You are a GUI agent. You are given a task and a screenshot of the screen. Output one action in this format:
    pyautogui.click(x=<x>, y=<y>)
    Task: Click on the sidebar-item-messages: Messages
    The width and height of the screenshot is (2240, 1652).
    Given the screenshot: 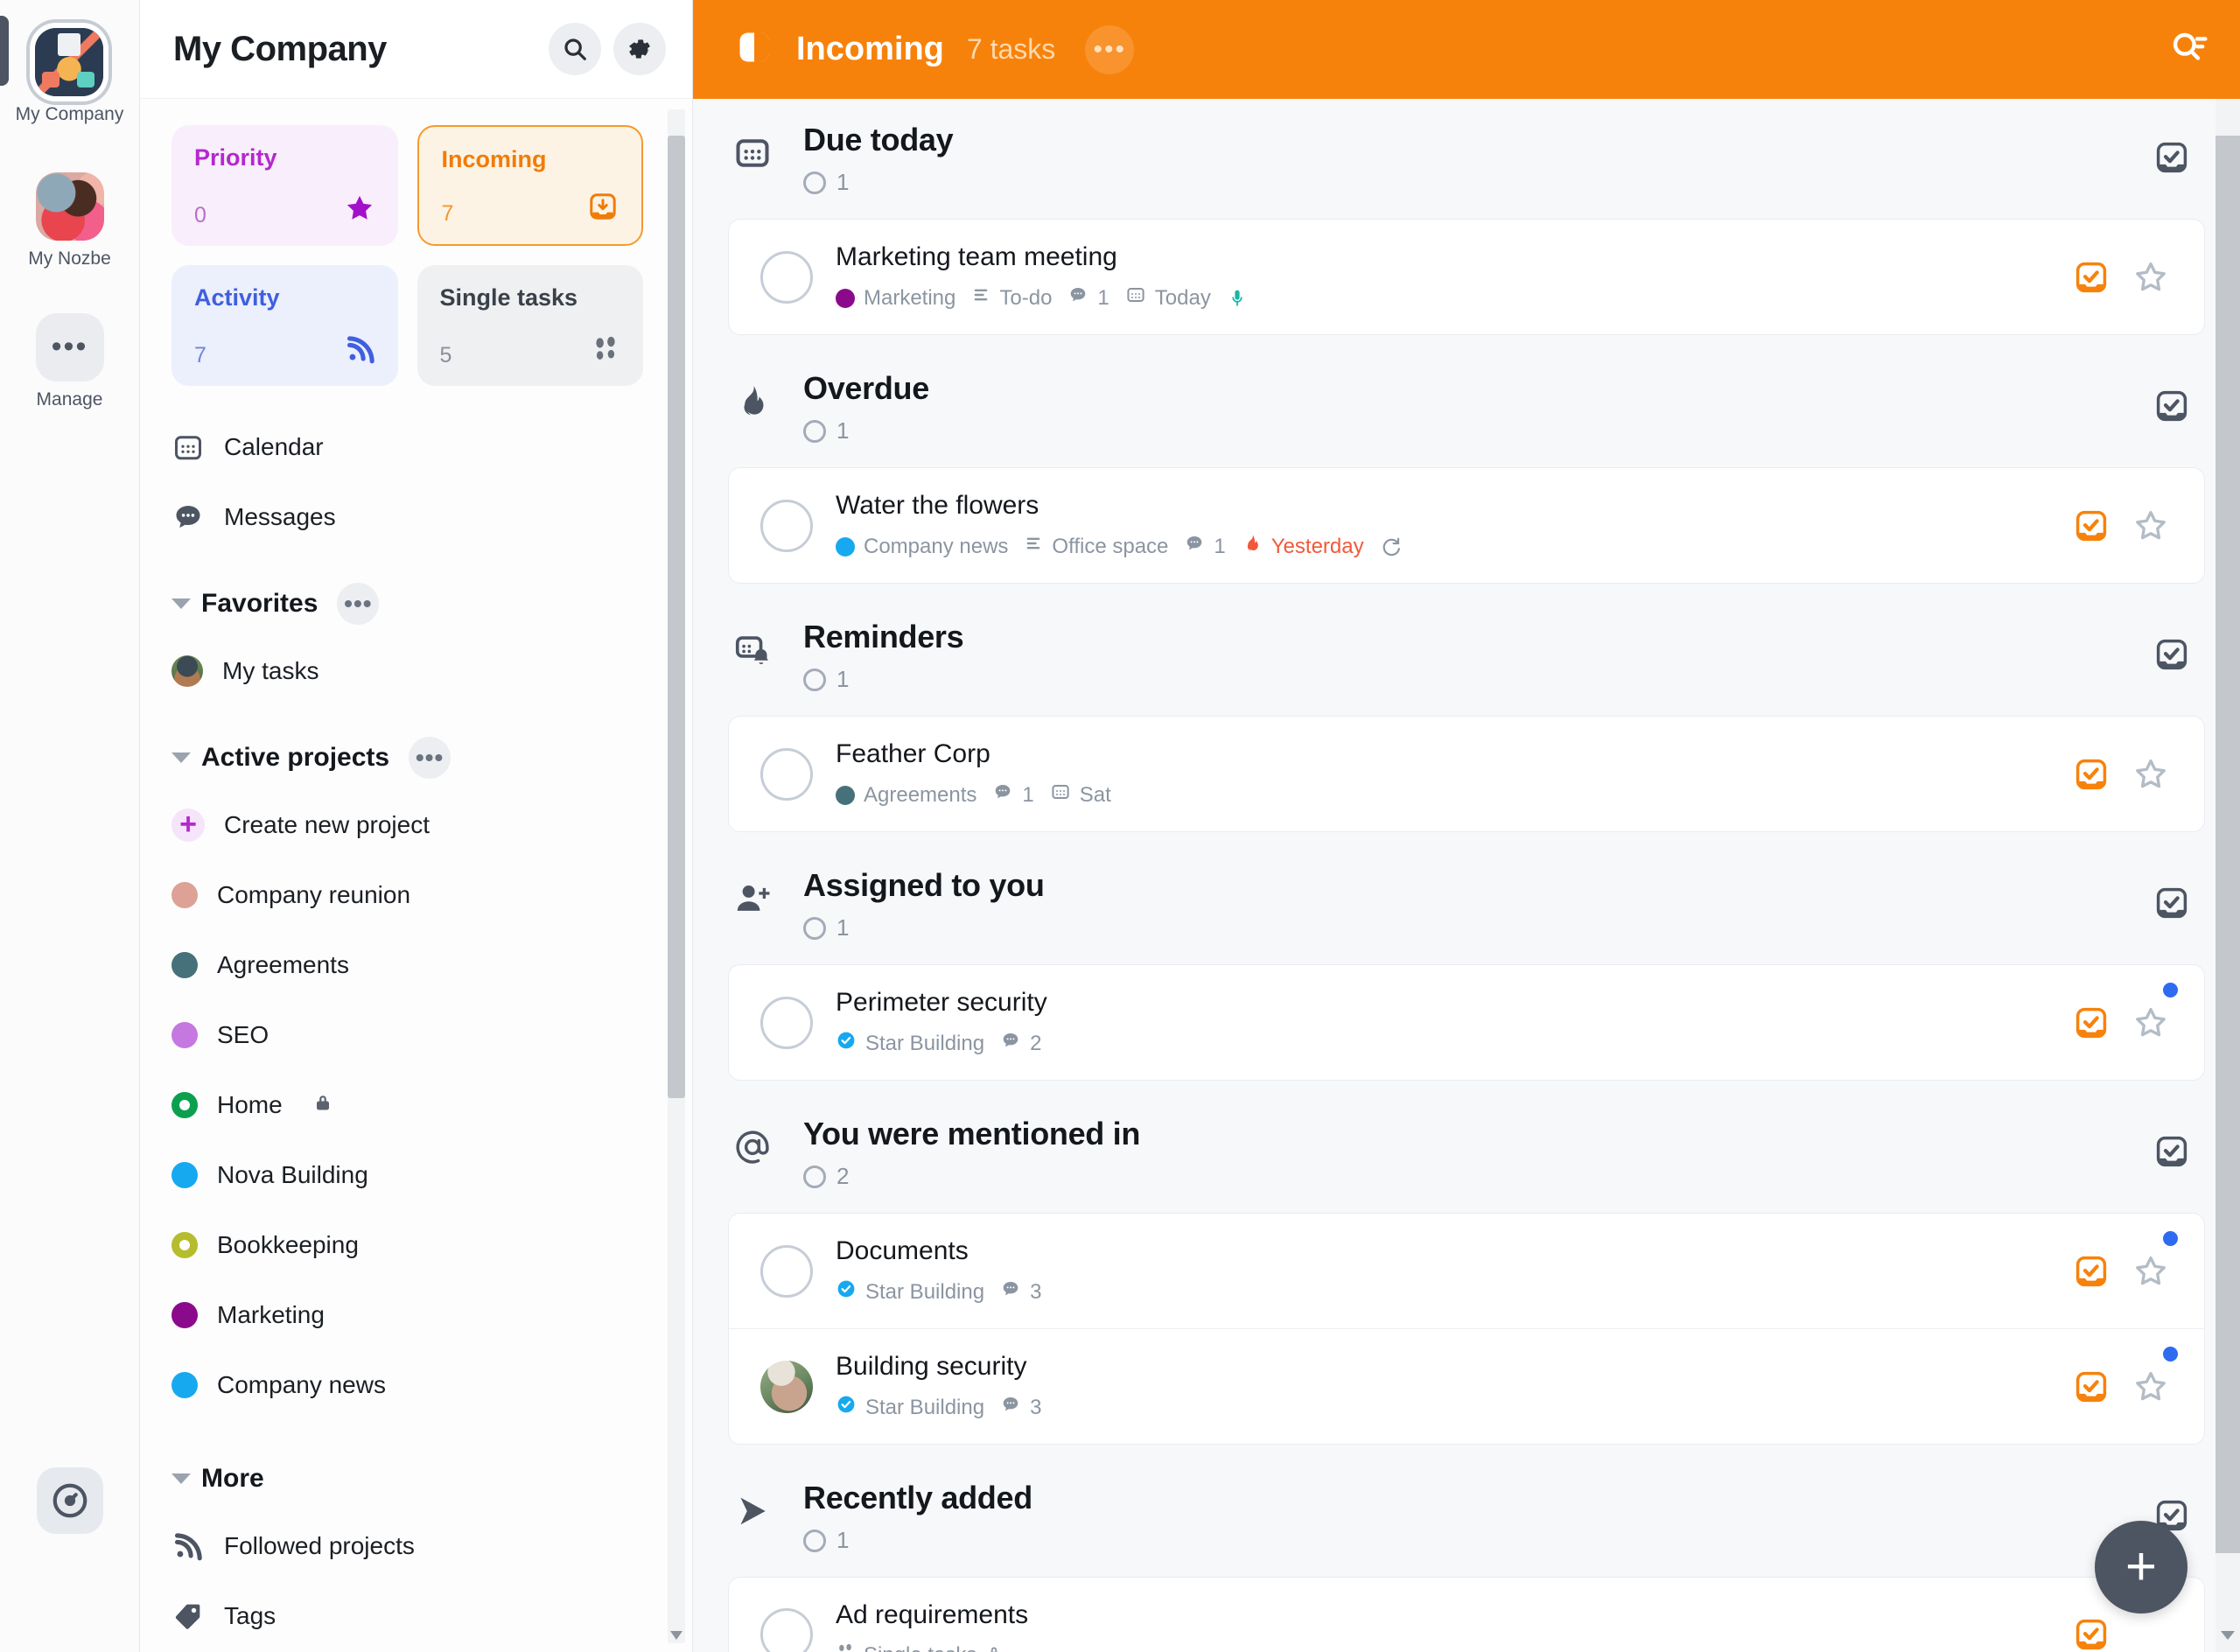 What is the action you would take?
    pyautogui.click(x=407, y=517)
    